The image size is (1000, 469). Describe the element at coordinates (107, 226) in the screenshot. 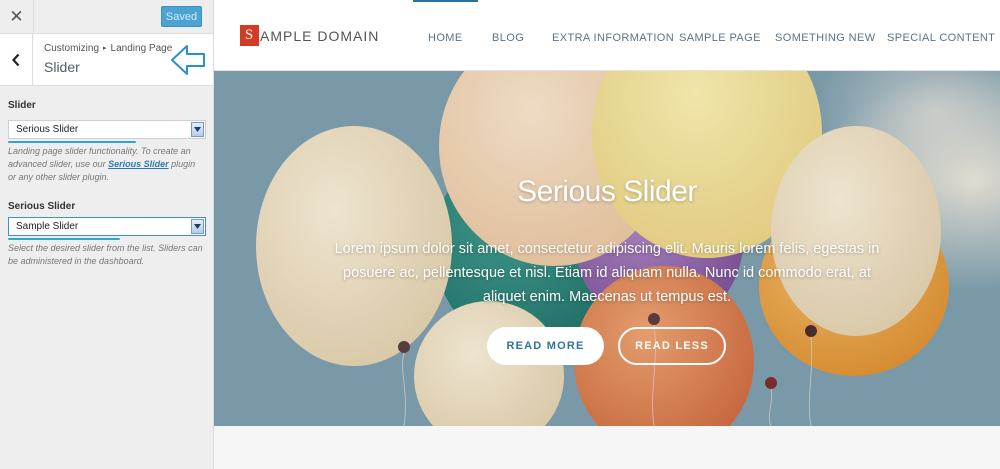

I see `serious-slider-select: Sample Slider` at that location.